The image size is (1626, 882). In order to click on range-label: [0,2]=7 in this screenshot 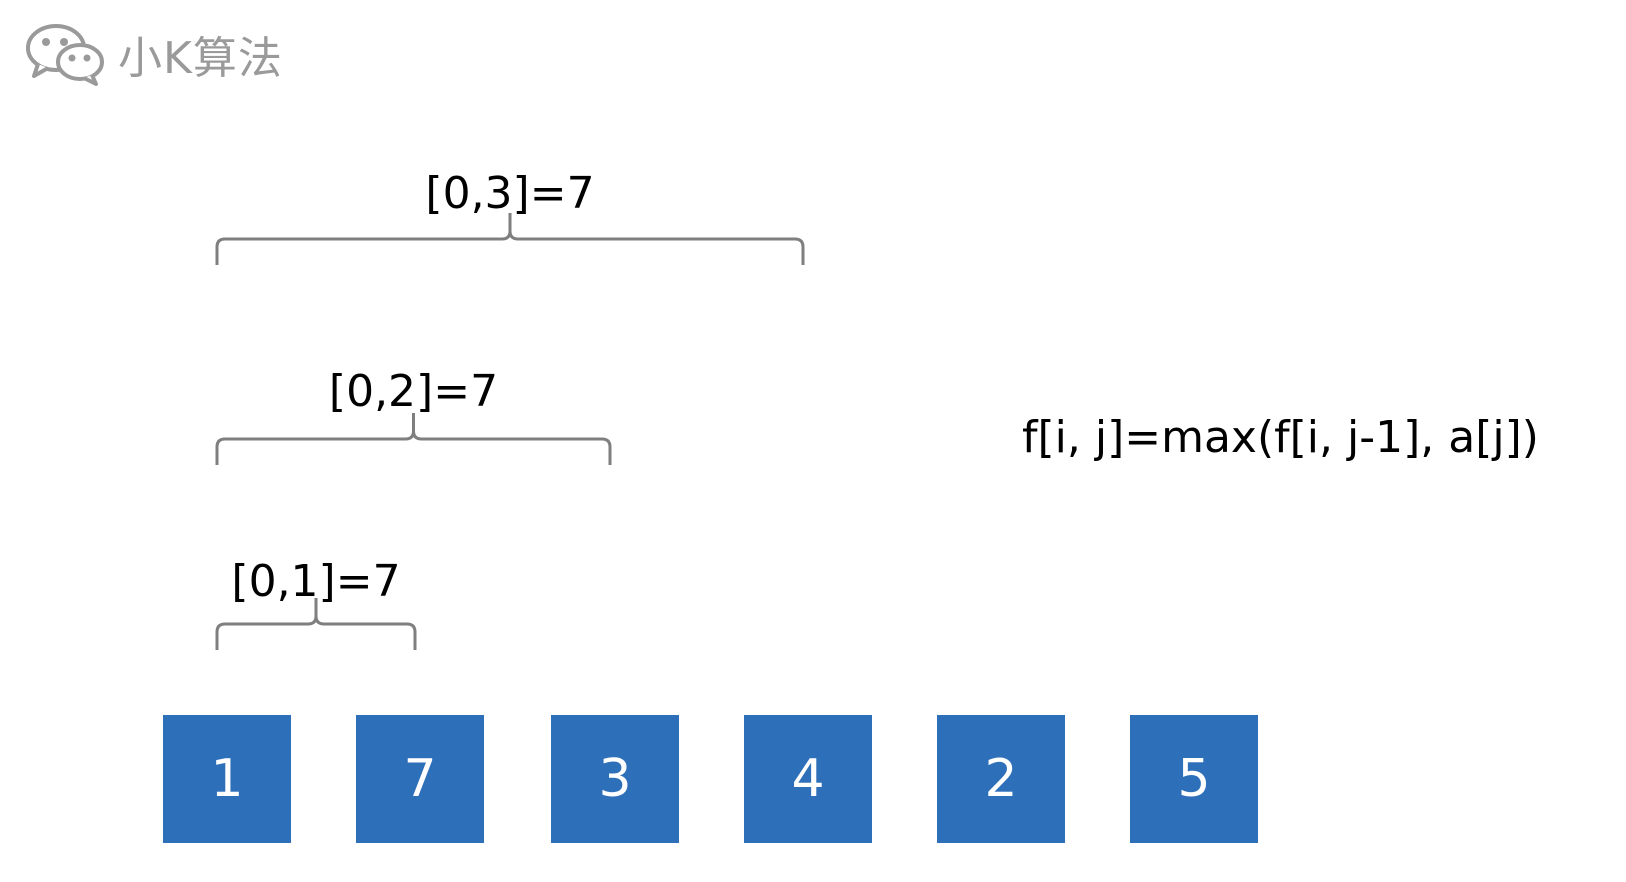, I will do `click(413, 391)`.